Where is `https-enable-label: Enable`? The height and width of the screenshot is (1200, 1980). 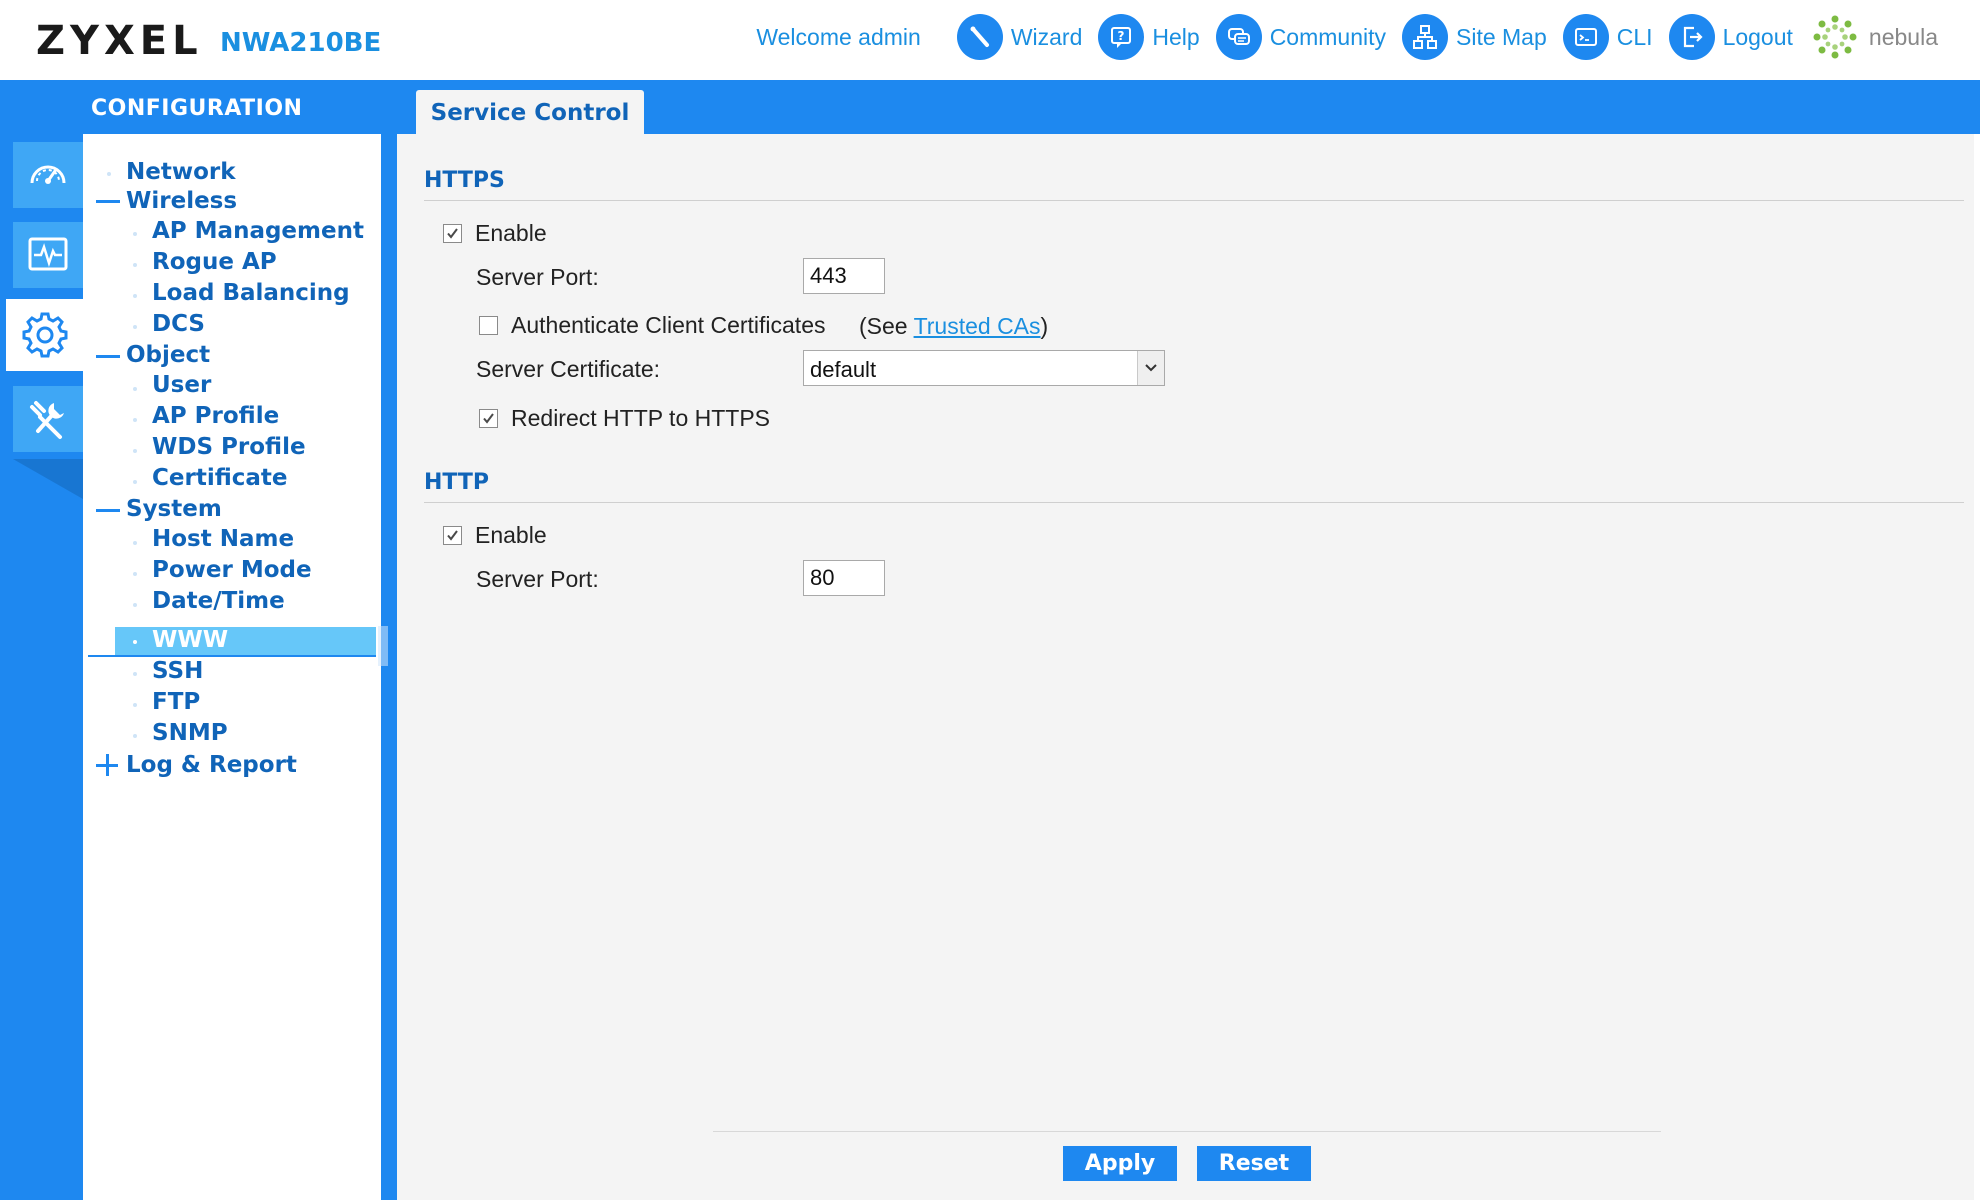 https-enable-label: Enable is located at coordinates (511, 233).